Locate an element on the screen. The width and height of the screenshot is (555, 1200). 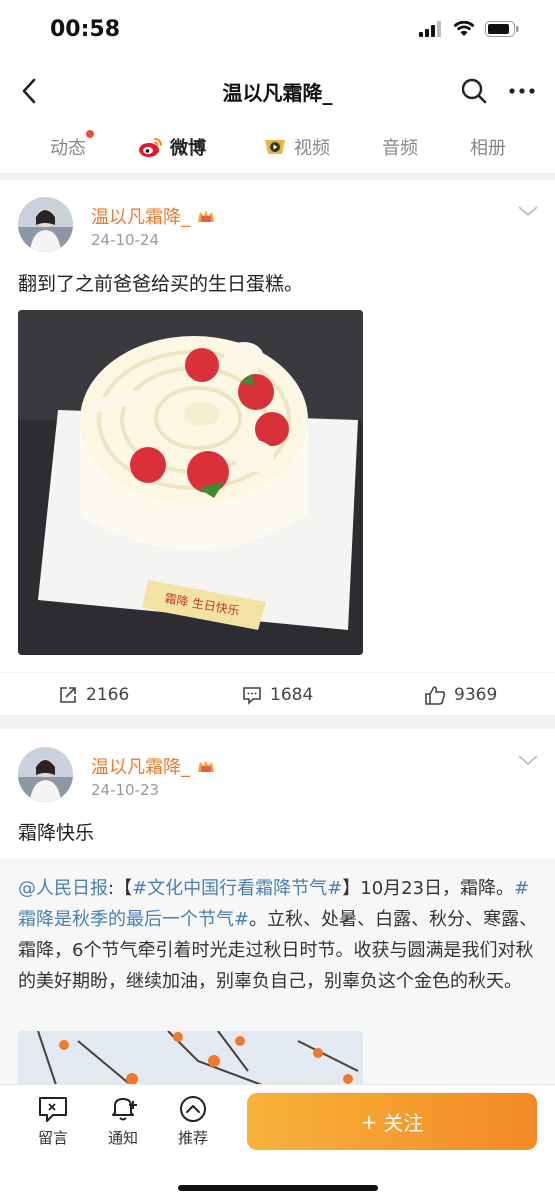
comment-icon is located at coordinates (252, 696).